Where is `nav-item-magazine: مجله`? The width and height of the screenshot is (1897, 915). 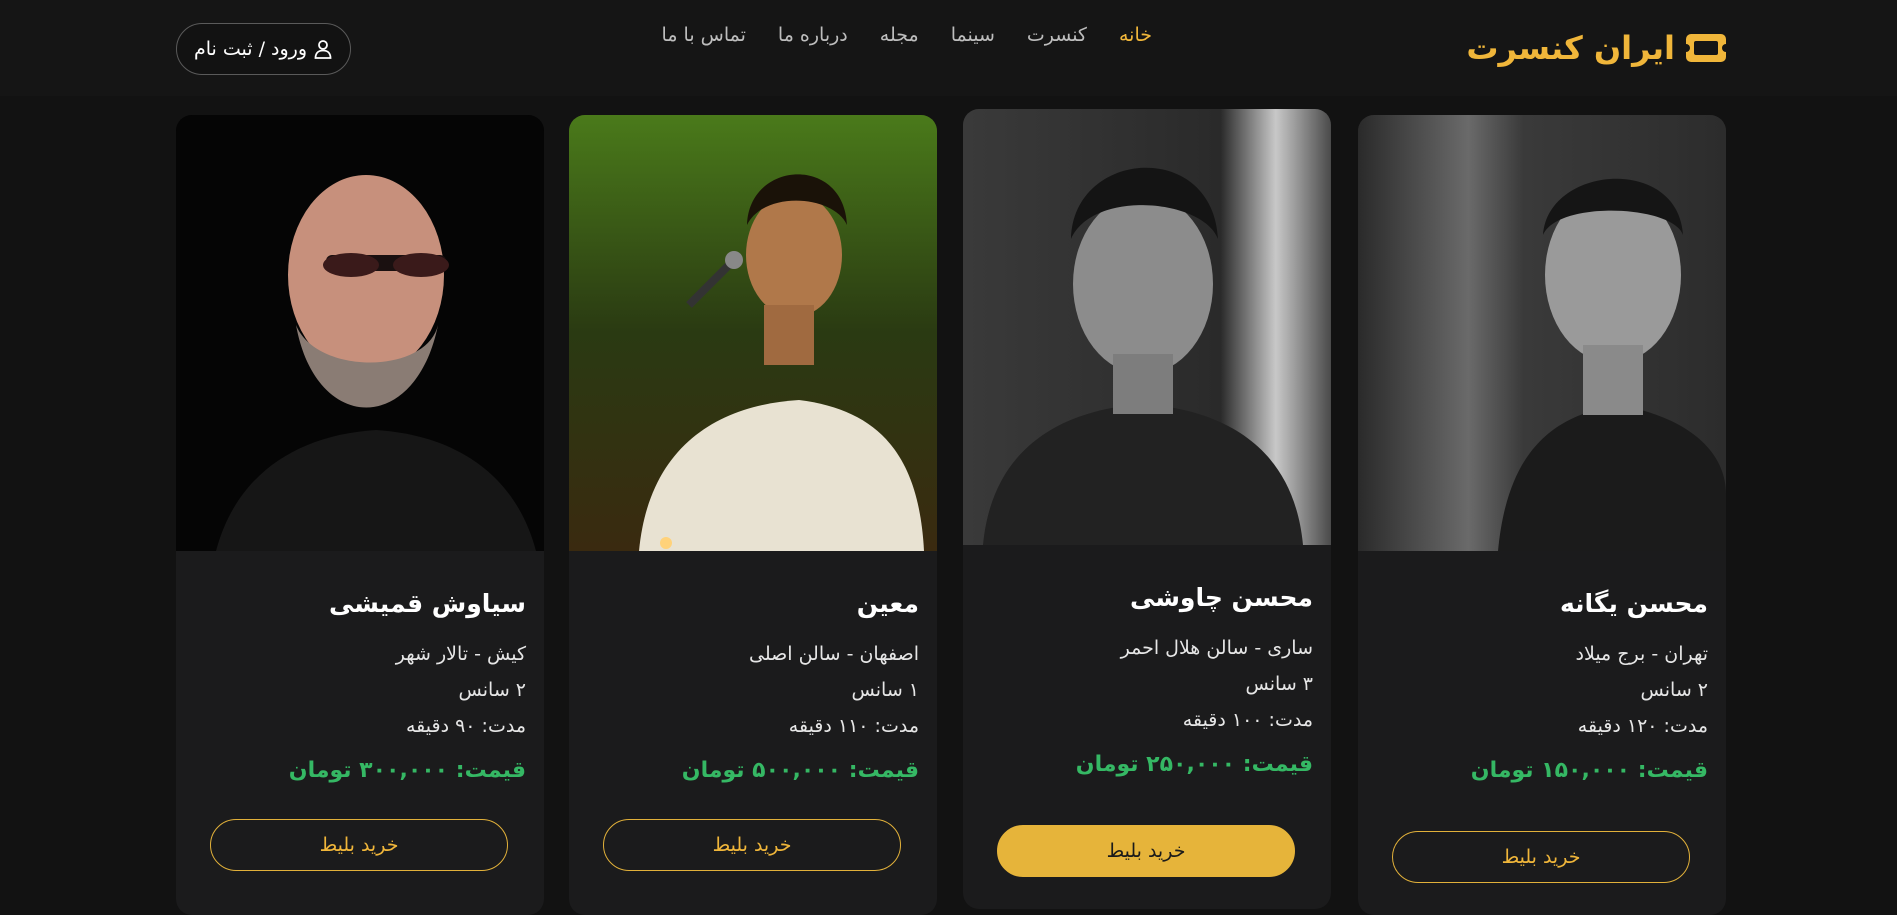 nav-item-magazine: مجله is located at coordinates (899, 35).